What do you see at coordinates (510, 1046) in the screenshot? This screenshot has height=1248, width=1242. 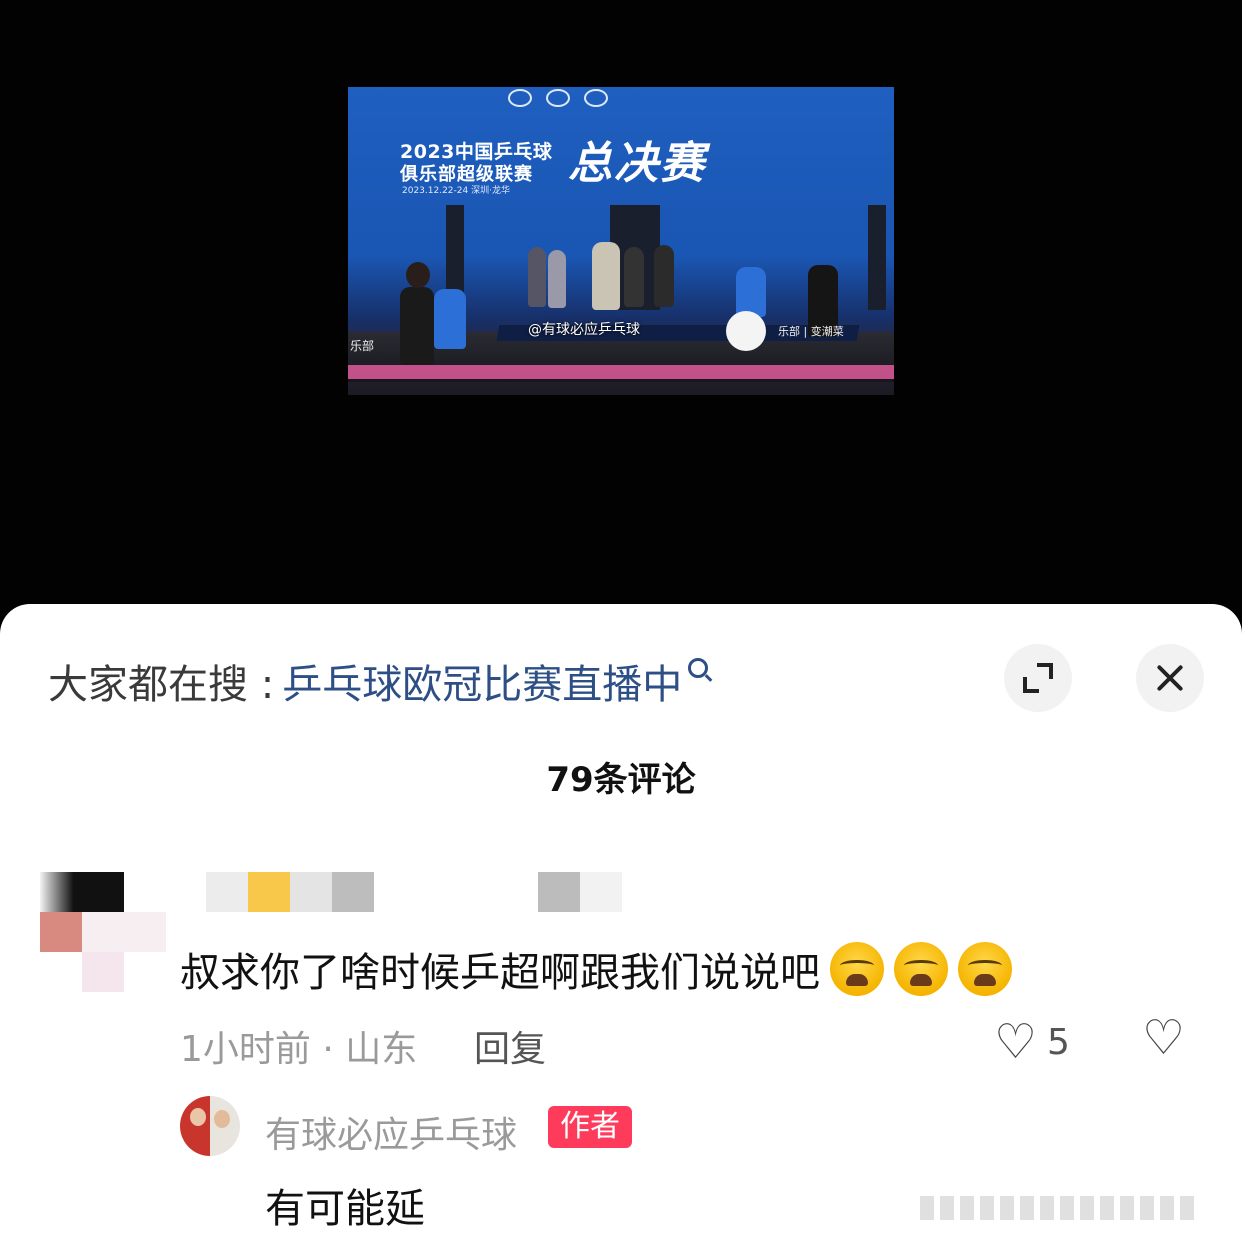 I see `reply-button: 回复` at bounding box center [510, 1046].